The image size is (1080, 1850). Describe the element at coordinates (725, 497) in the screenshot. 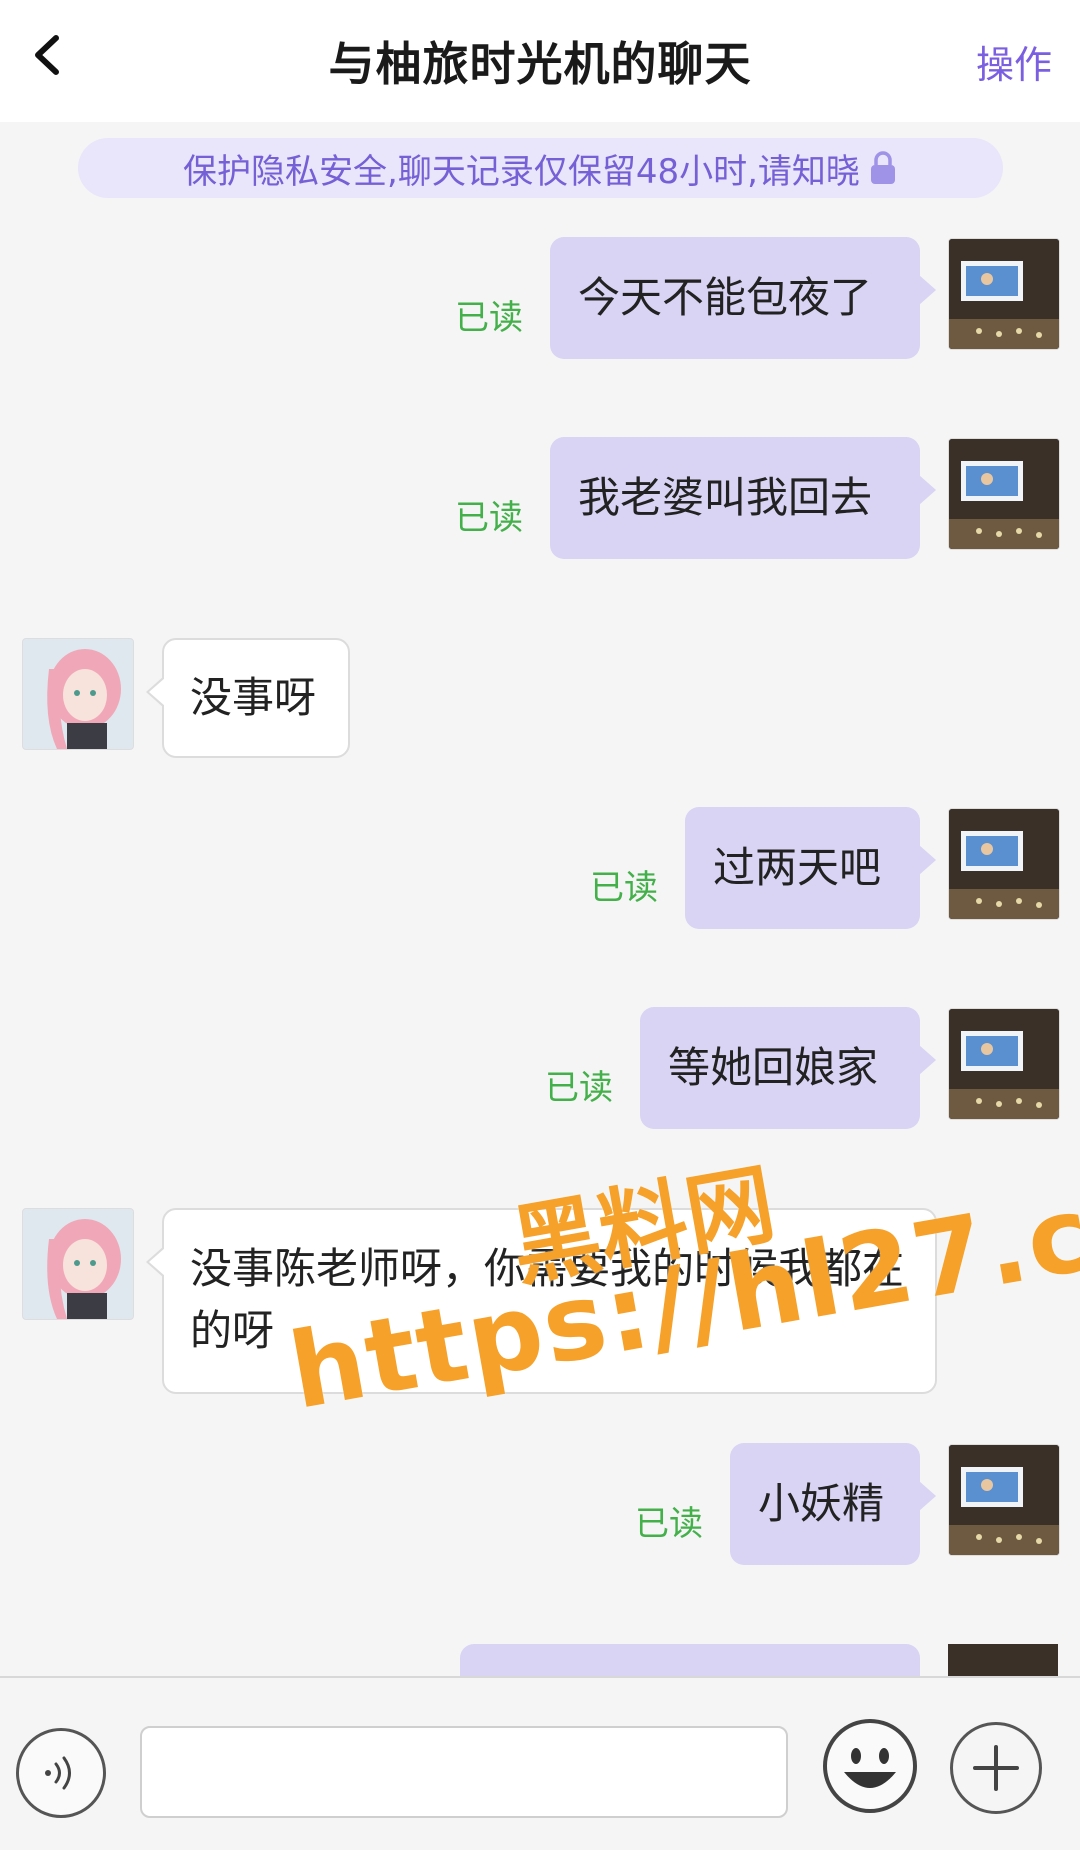

I see `message-text: 我老婆叫我回去` at that location.